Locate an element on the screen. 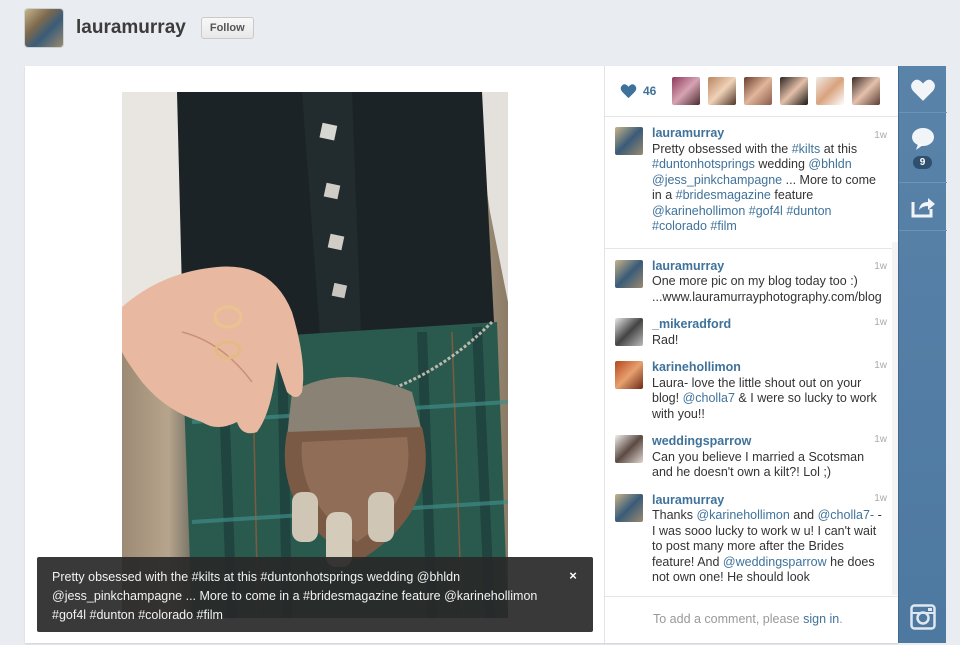  like-button is located at coordinates (923, 90).